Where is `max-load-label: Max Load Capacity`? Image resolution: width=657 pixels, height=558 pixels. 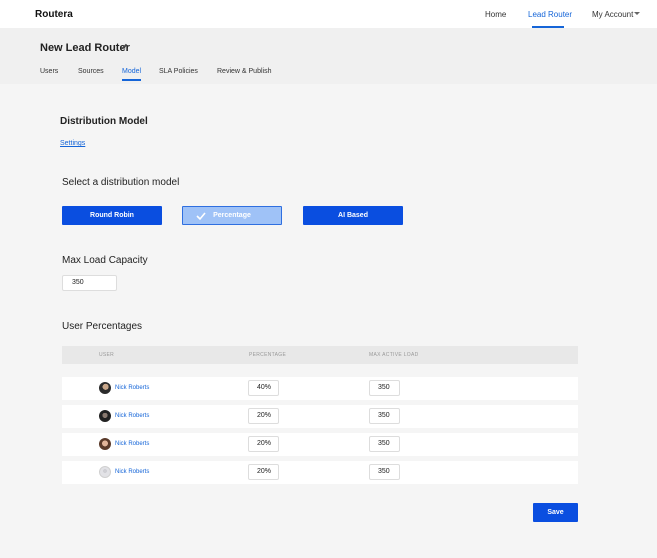 max-load-label: Max Load Capacity is located at coordinates (105, 260).